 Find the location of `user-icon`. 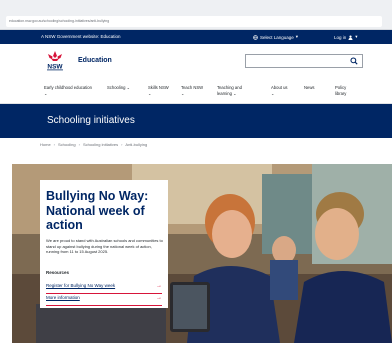

user-icon is located at coordinates (350, 37).